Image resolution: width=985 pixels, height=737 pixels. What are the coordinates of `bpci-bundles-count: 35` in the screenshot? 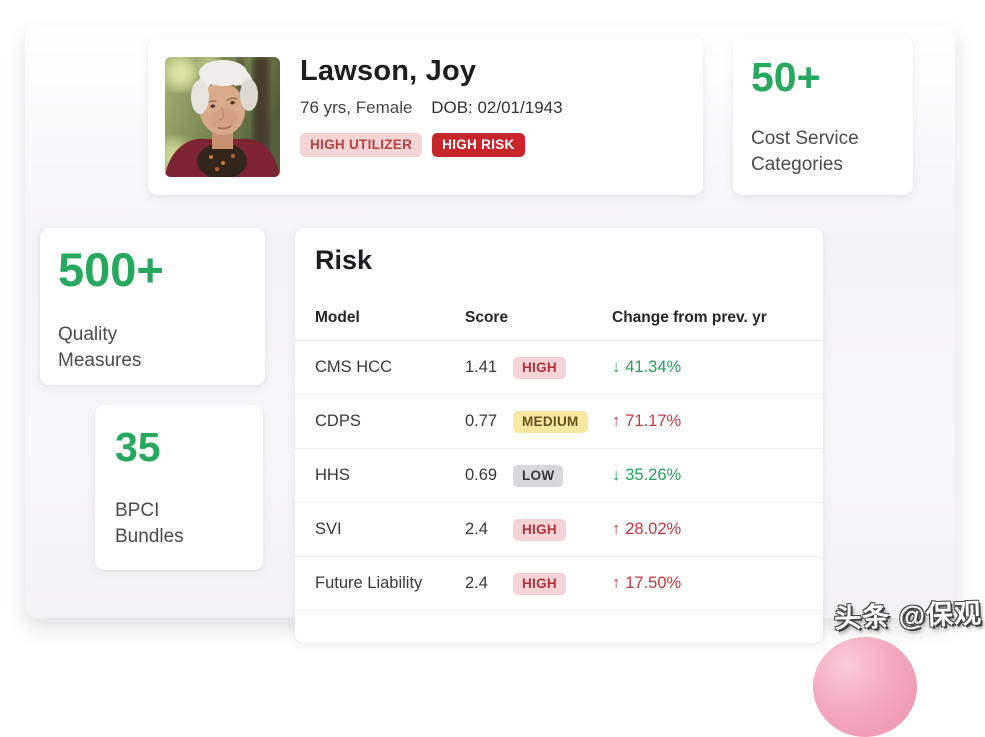 It's located at (138, 447).